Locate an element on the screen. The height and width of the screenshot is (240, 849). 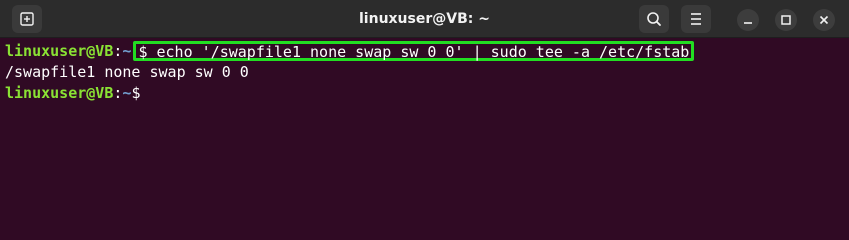
menu-button is located at coordinates (696, 19).